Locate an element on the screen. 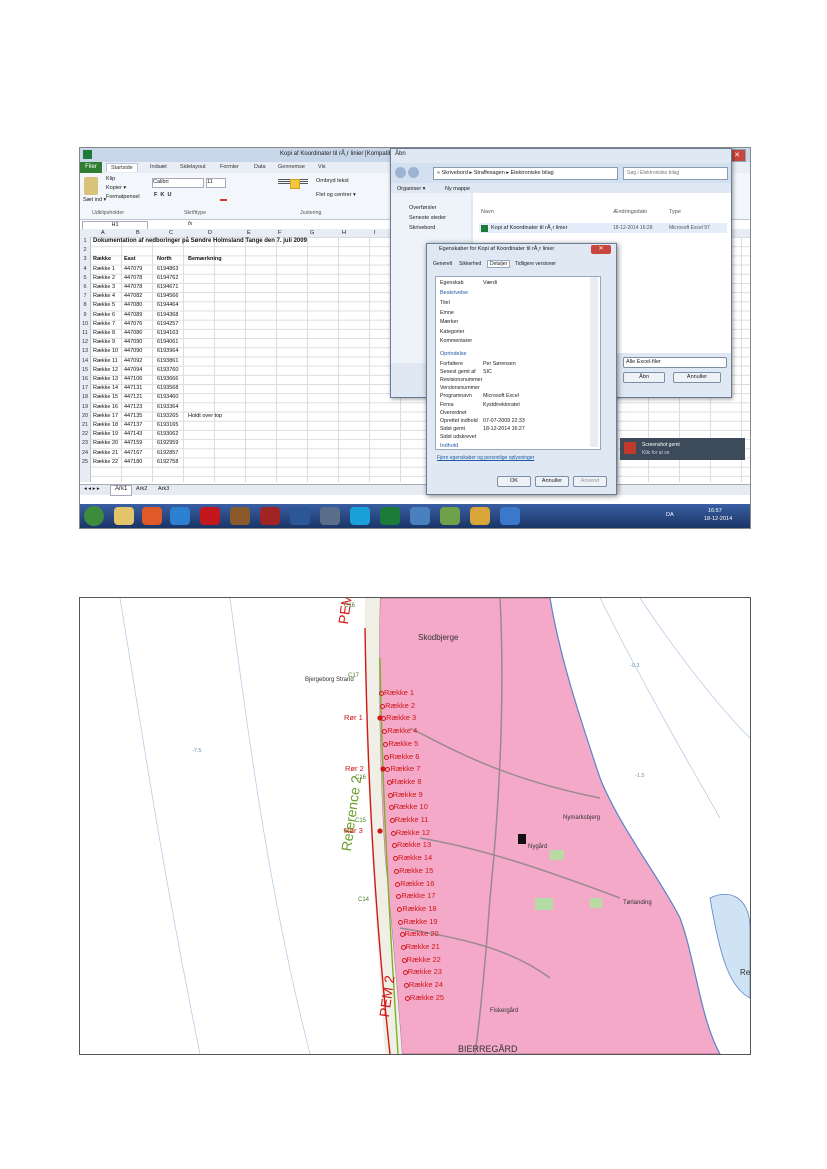 The width and height of the screenshot is (827, 1169). property-value: 18-12-2014 16:27 is located at coordinates (504, 429).